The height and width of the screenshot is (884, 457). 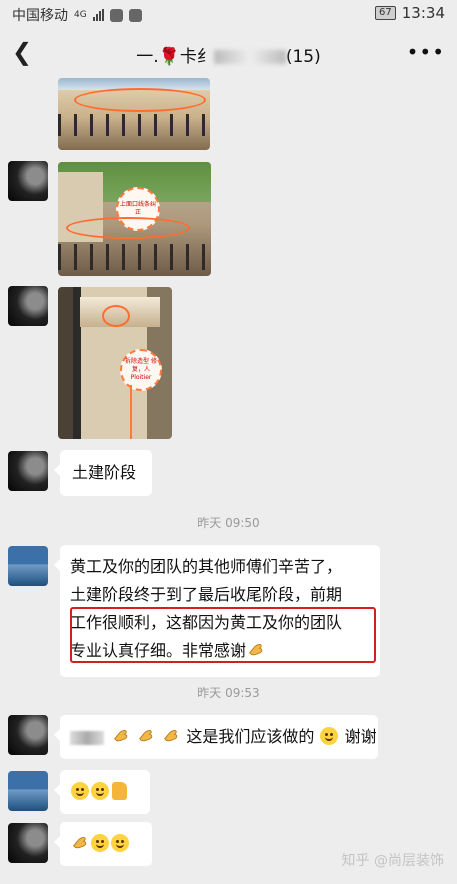 What do you see at coordinates (40, 16) in the screenshot?
I see `carrier-label: 中国移动` at bounding box center [40, 16].